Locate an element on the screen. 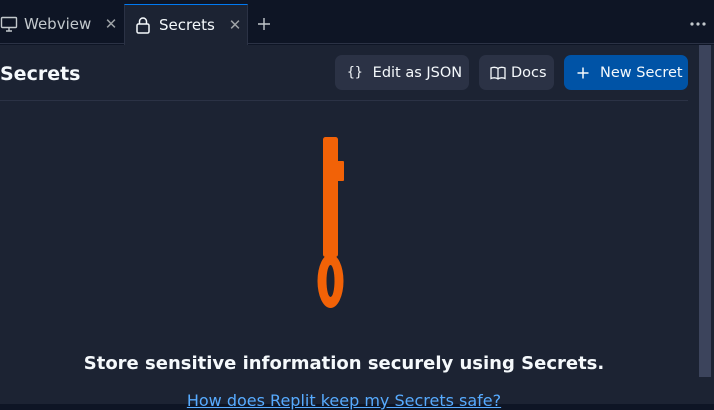 The height and width of the screenshot is (410, 714). new-secret-button: New Secret is located at coordinates (626, 72).